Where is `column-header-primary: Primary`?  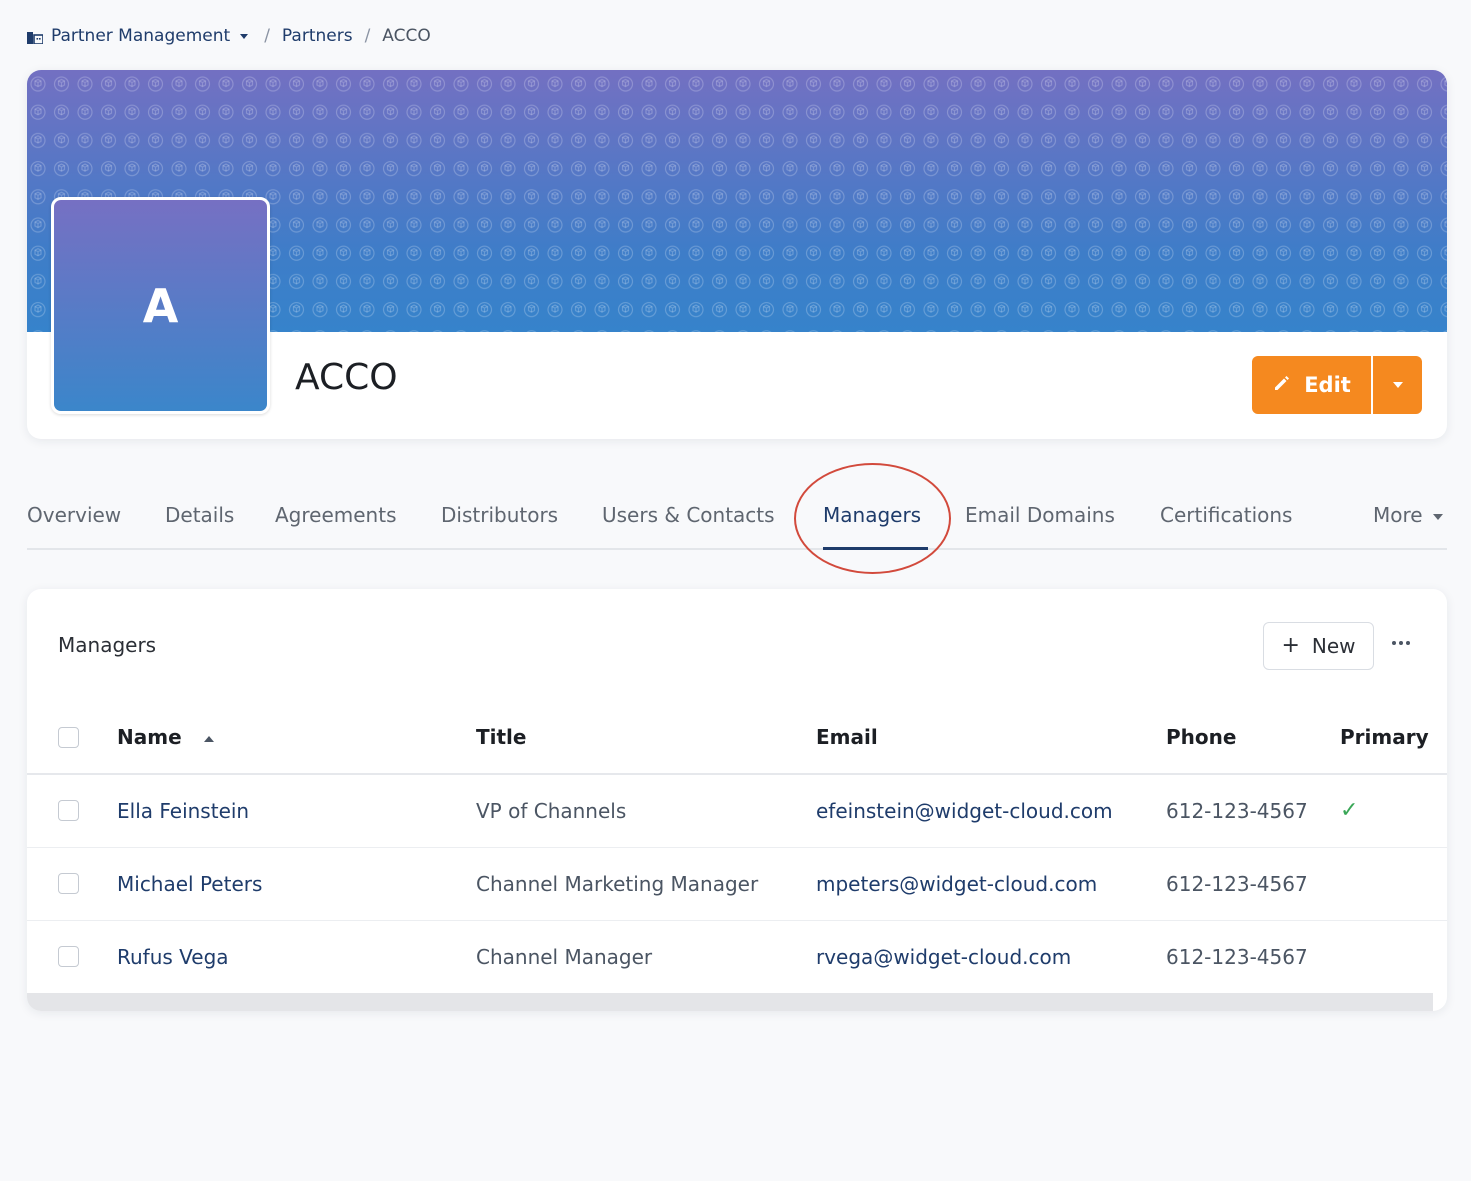 column-header-primary: Primary is located at coordinates (1393, 737).